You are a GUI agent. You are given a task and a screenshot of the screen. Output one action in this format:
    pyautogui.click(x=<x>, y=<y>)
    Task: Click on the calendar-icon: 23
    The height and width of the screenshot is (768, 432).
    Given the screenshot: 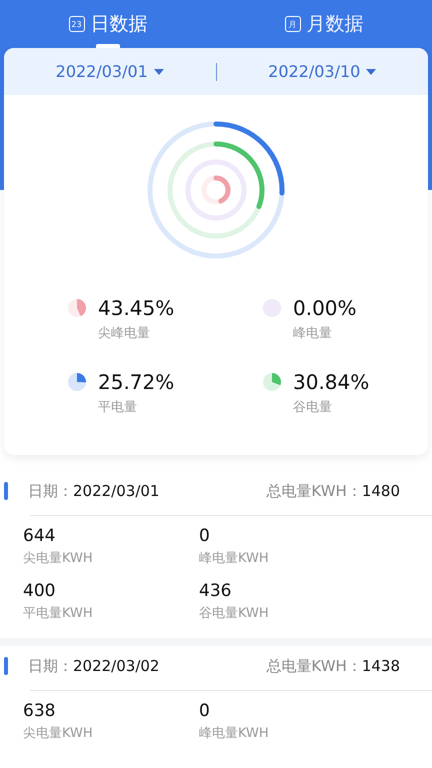 What is the action you would take?
    pyautogui.click(x=76, y=24)
    